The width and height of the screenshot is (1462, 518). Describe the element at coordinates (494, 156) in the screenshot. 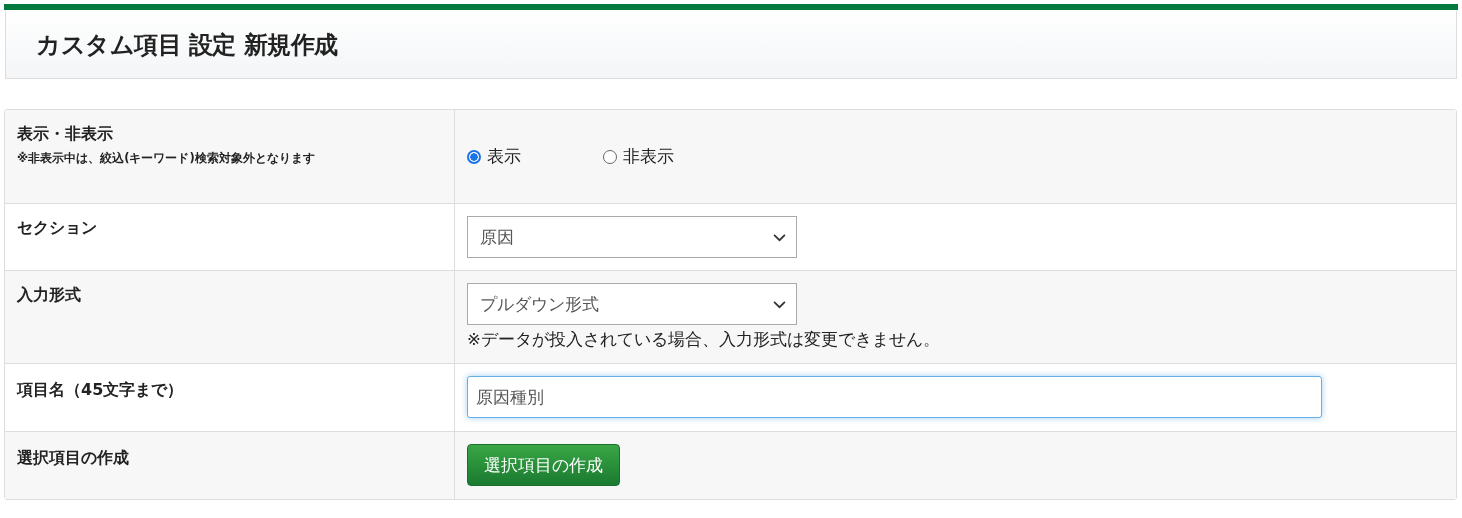

I see `radio-option: 表示` at that location.